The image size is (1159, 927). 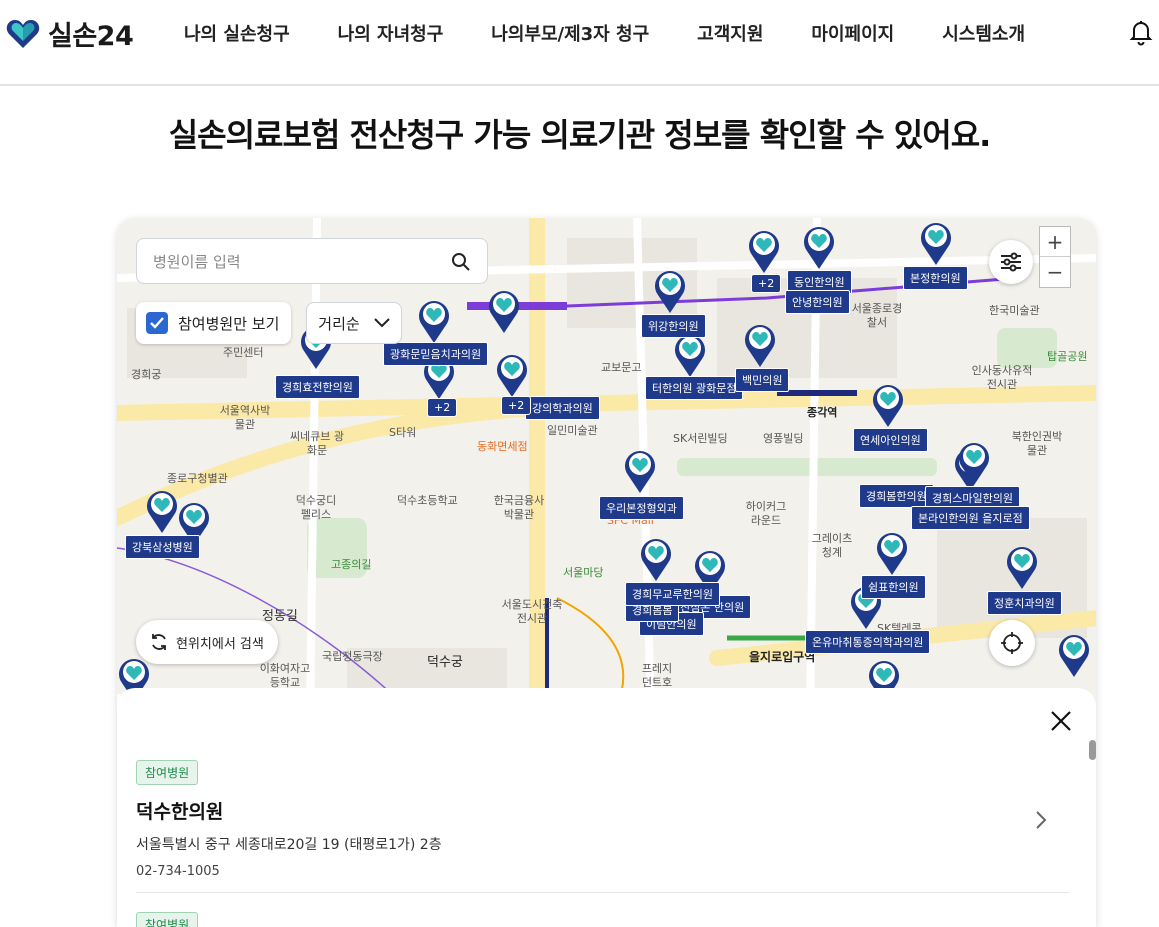 What do you see at coordinates (381, 323) in the screenshot?
I see `chevron-down-icon` at bounding box center [381, 323].